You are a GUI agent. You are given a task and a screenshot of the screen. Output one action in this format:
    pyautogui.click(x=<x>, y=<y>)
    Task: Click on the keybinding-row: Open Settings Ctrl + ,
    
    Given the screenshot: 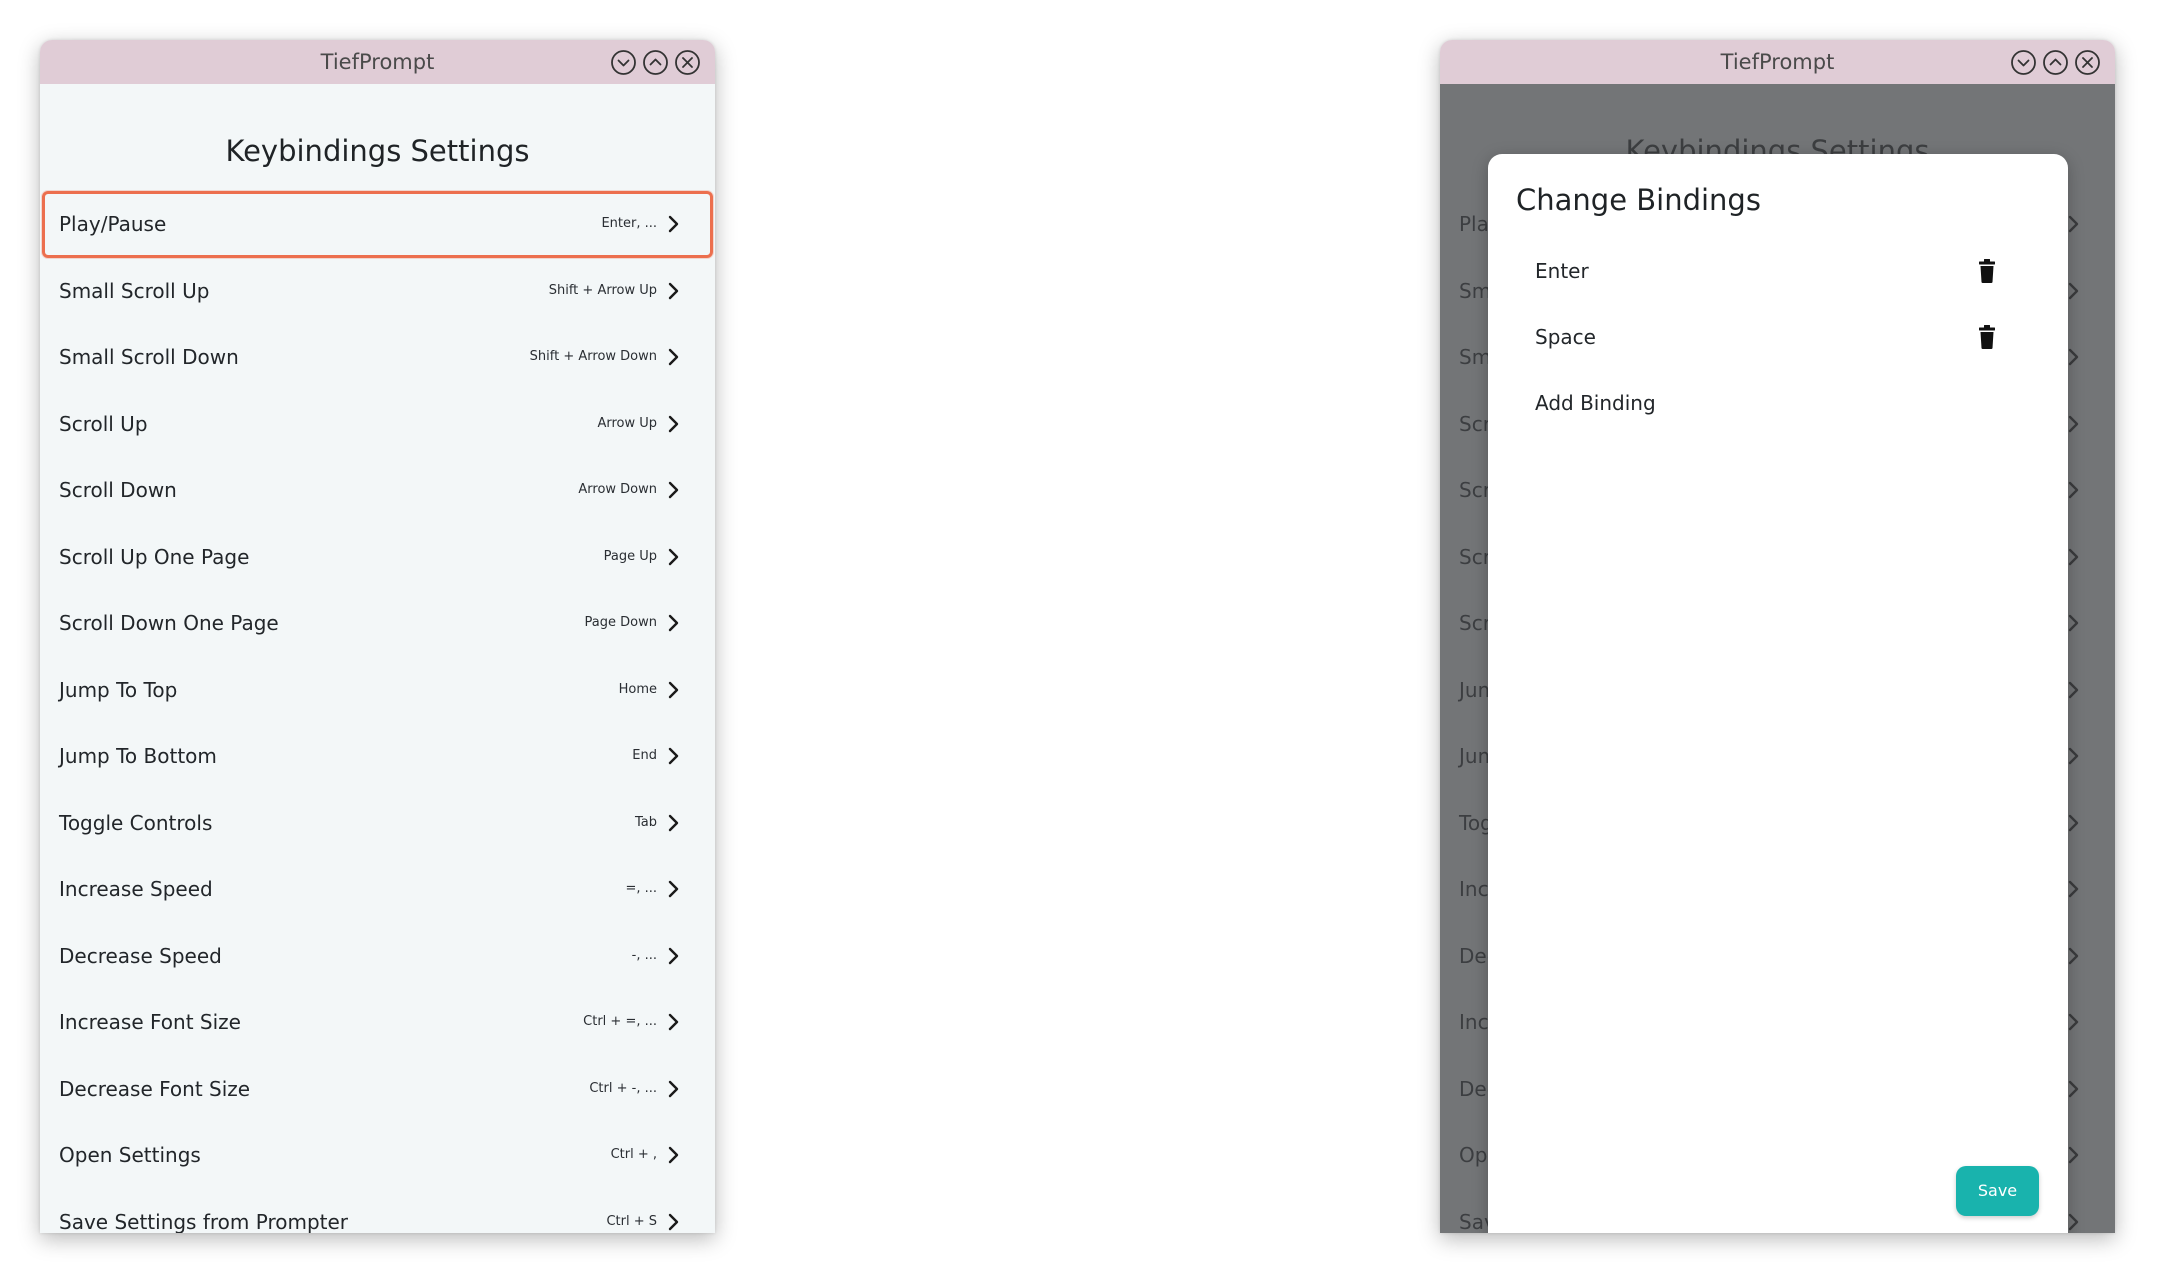 What is the action you would take?
    pyautogui.click(x=377, y=1155)
    